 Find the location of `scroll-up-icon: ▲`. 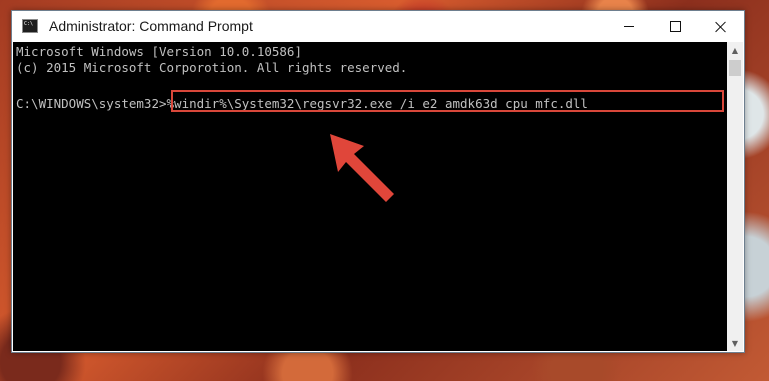

scroll-up-icon: ▲ is located at coordinates (735, 50).